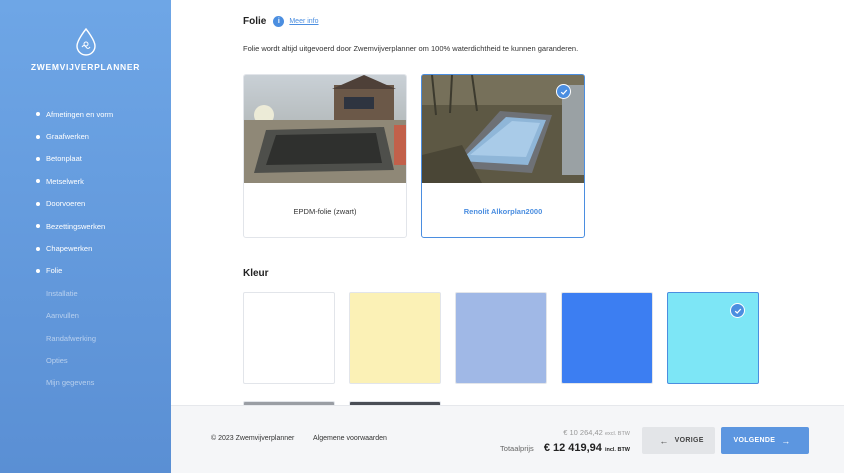 The width and height of the screenshot is (844, 473). Describe the element at coordinates (74, 271) in the screenshot. I see `nav-step-folie: Folie` at that location.